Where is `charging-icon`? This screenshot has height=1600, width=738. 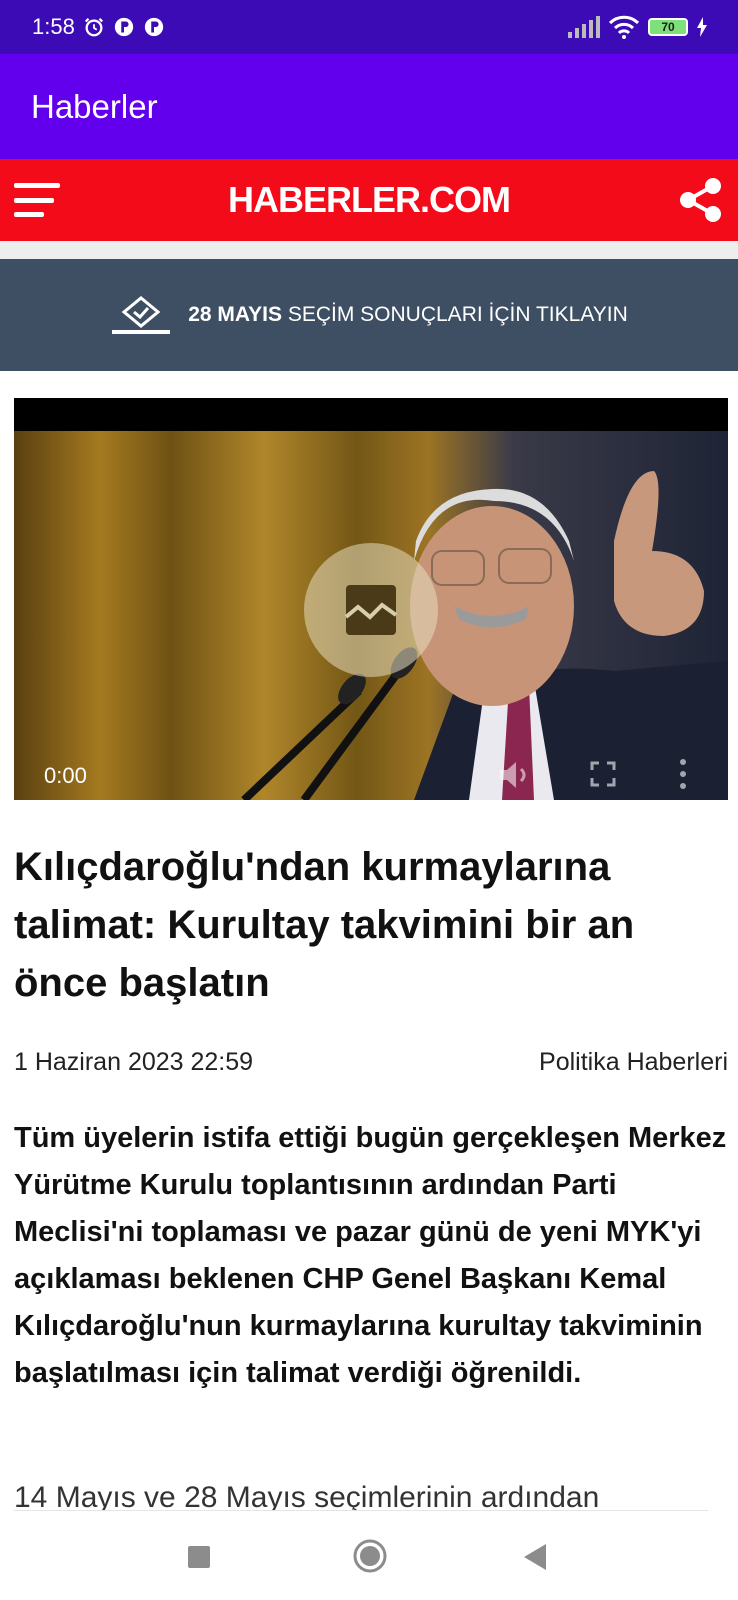 charging-icon is located at coordinates (702, 27).